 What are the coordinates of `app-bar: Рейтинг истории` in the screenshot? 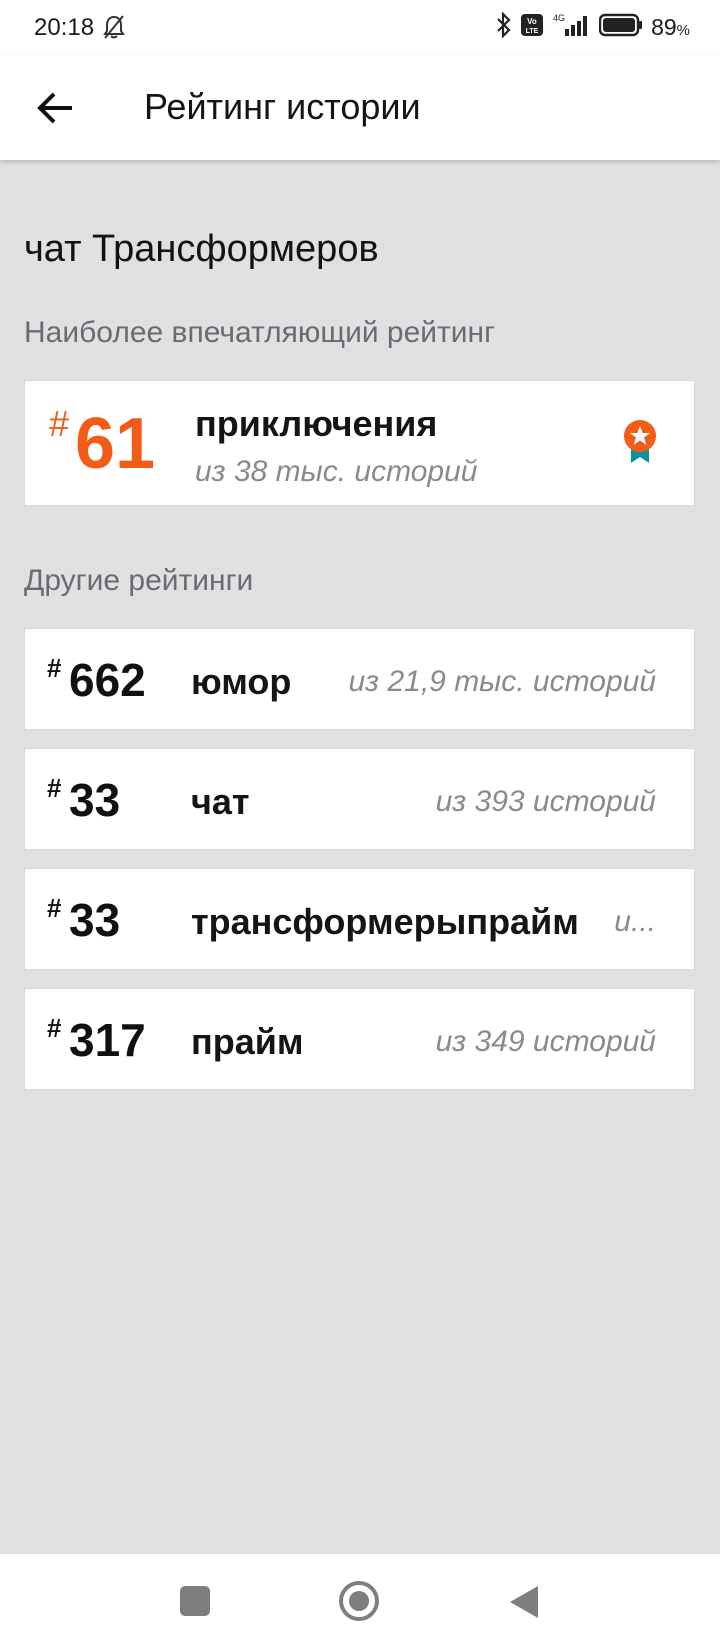 It's located at (360, 108).